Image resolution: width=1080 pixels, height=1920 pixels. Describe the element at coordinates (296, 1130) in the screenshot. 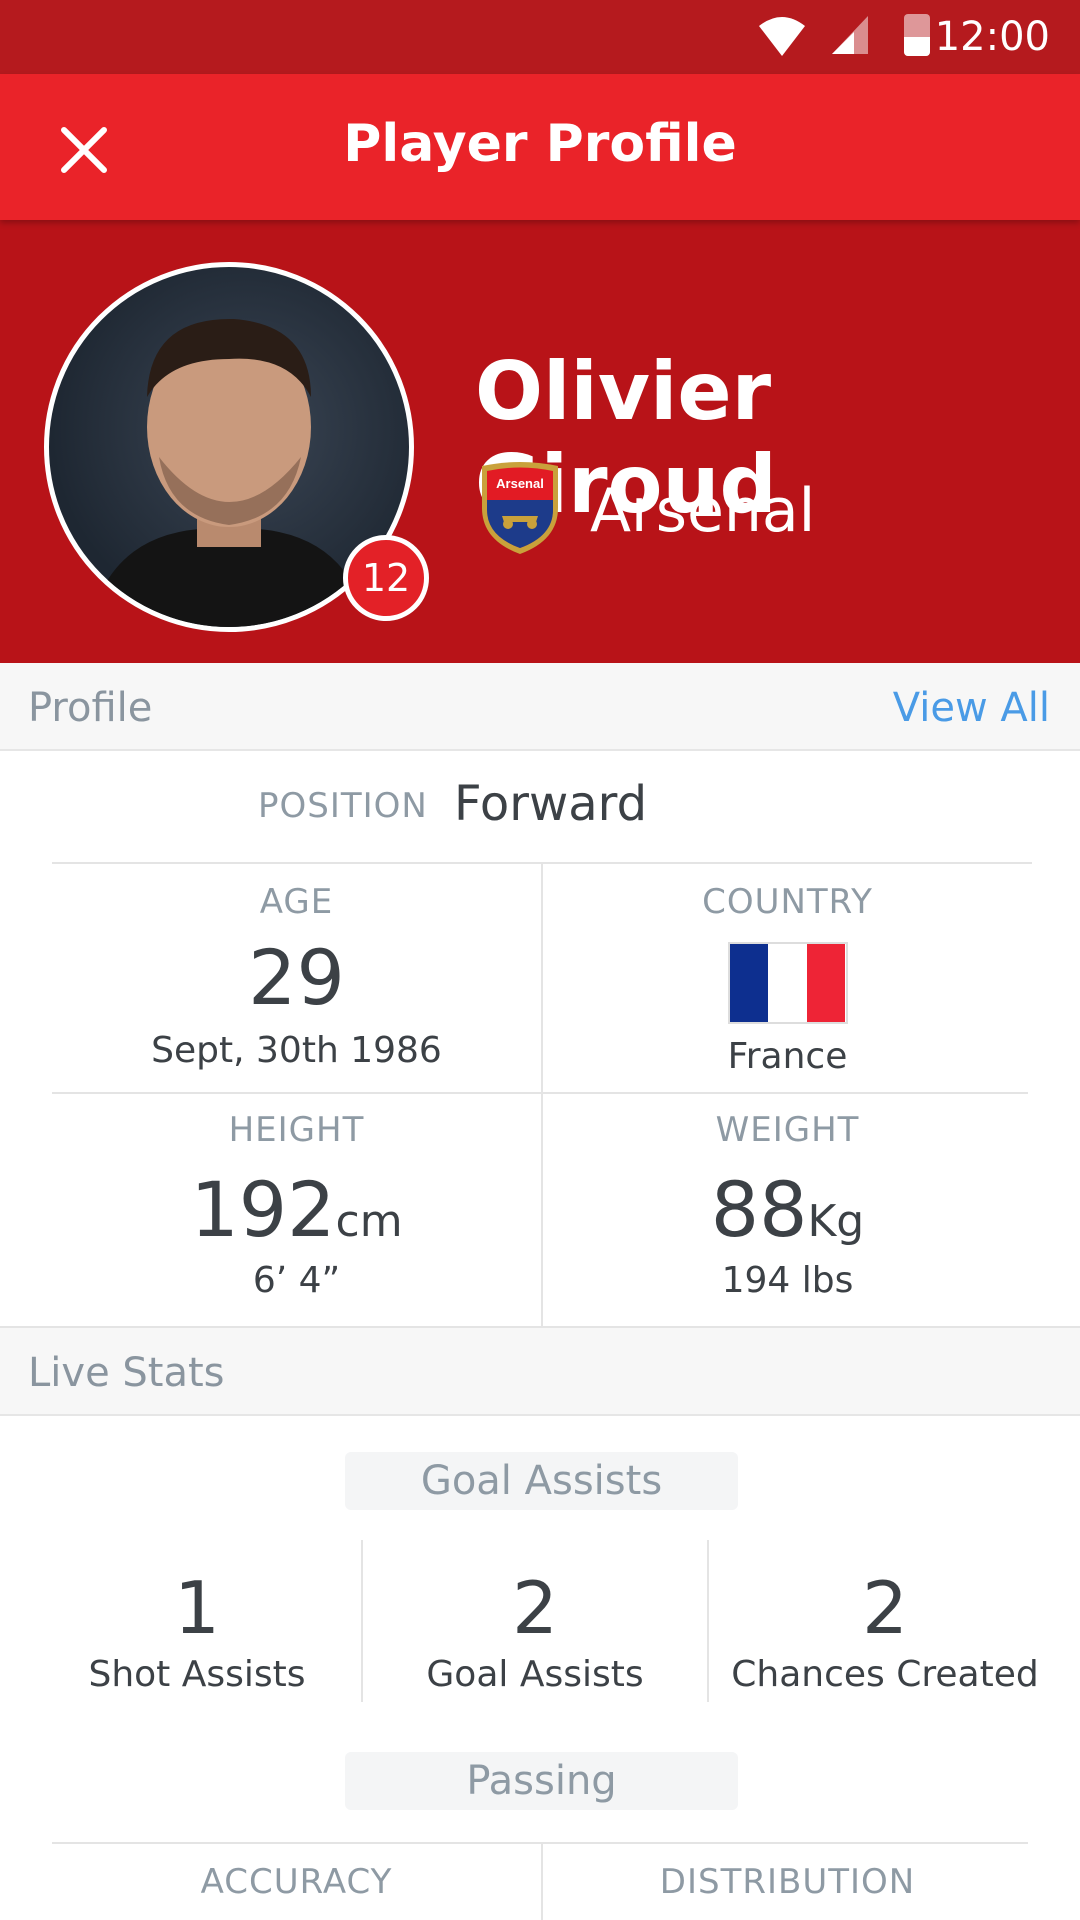

I see `height-label: HEIGHT` at that location.